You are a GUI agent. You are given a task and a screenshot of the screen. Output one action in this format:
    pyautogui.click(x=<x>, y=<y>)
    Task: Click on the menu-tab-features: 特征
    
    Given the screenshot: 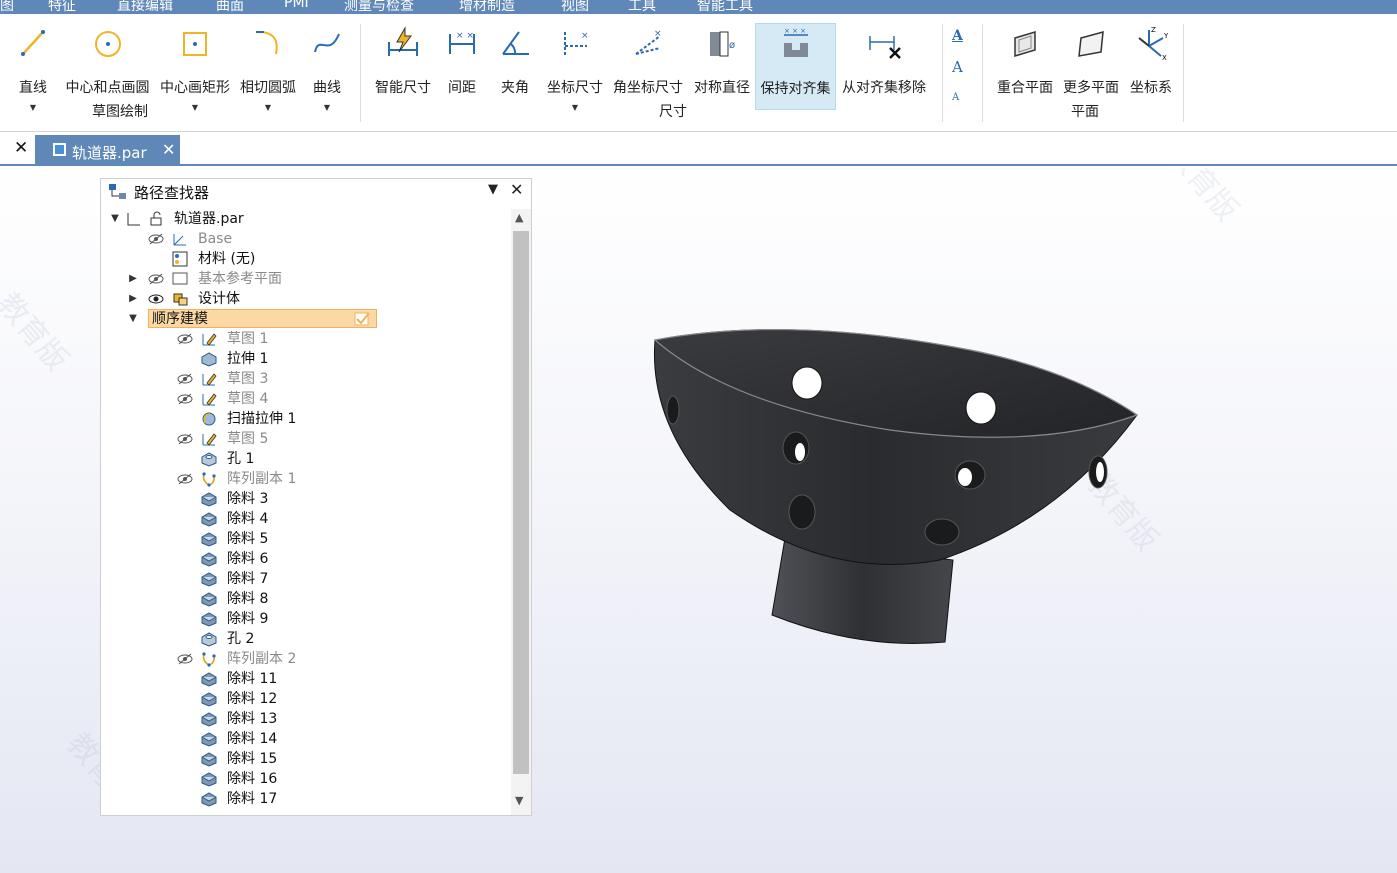 What is the action you would take?
    pyautogui.click(x=62, y=7)
    